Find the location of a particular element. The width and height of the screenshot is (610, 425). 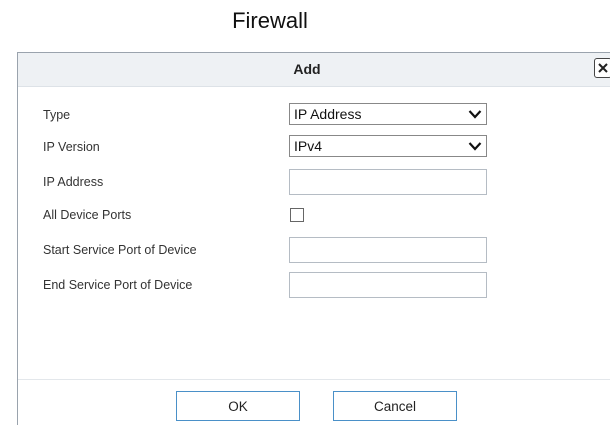

close-button is located at coordinates (602, 68).